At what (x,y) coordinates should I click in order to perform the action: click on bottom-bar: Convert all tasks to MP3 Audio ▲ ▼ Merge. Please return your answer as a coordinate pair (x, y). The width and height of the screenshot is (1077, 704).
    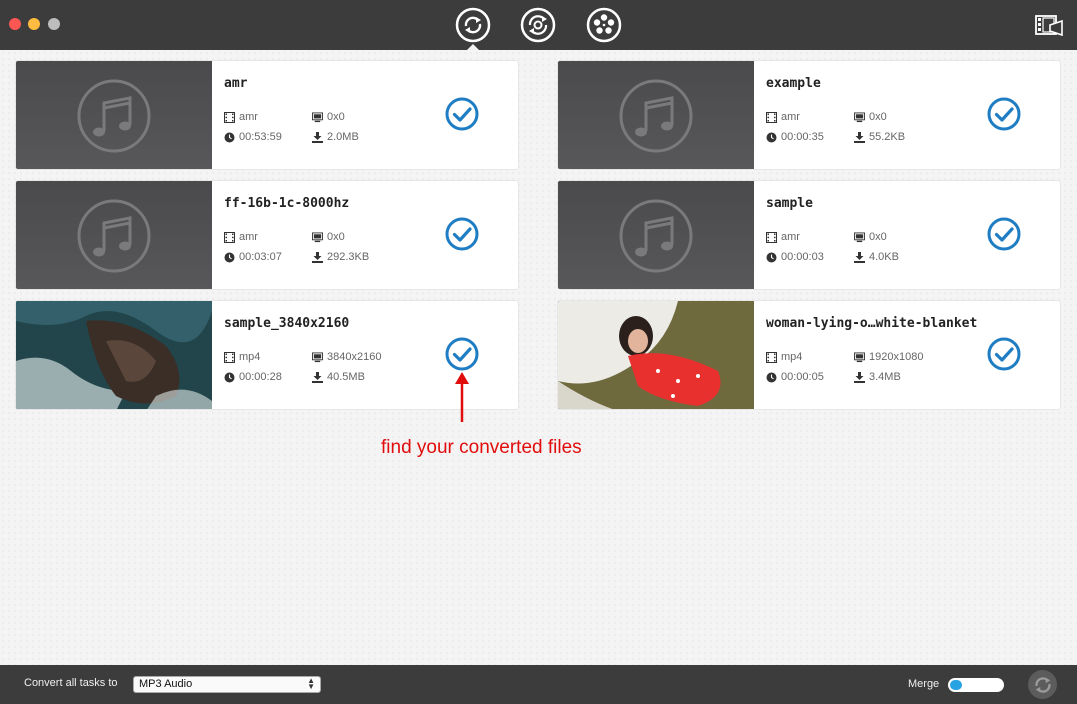
    Looking at the image, I should click on (538, 684).